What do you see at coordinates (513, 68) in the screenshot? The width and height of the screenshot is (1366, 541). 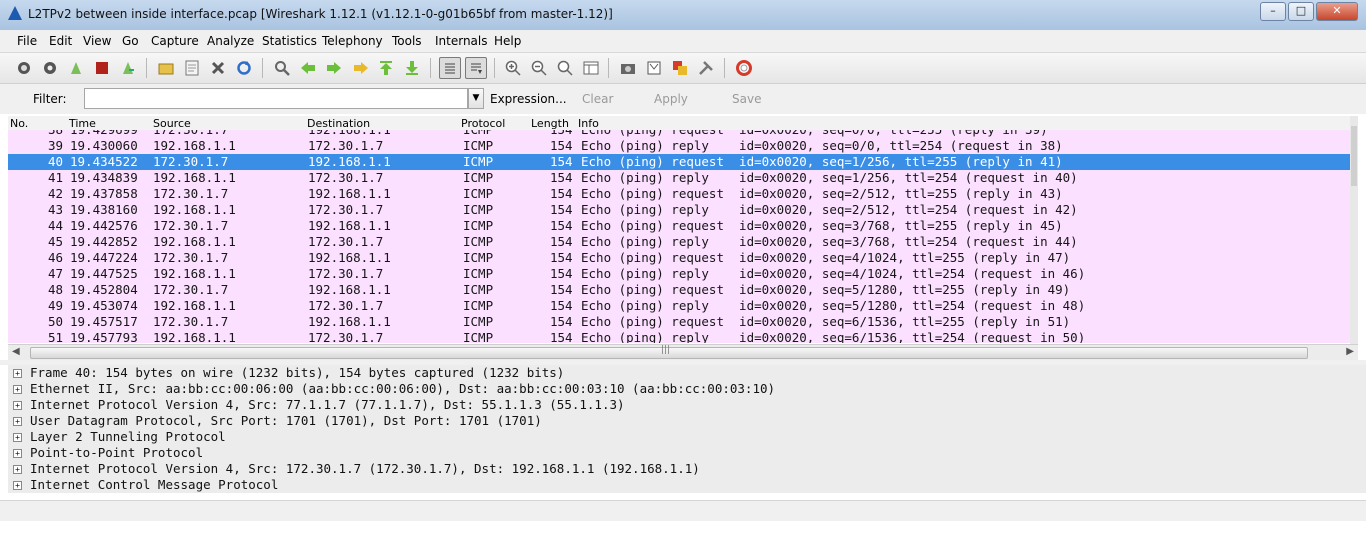 I see `zoom-in-icon` at bounding box center [513, 68].